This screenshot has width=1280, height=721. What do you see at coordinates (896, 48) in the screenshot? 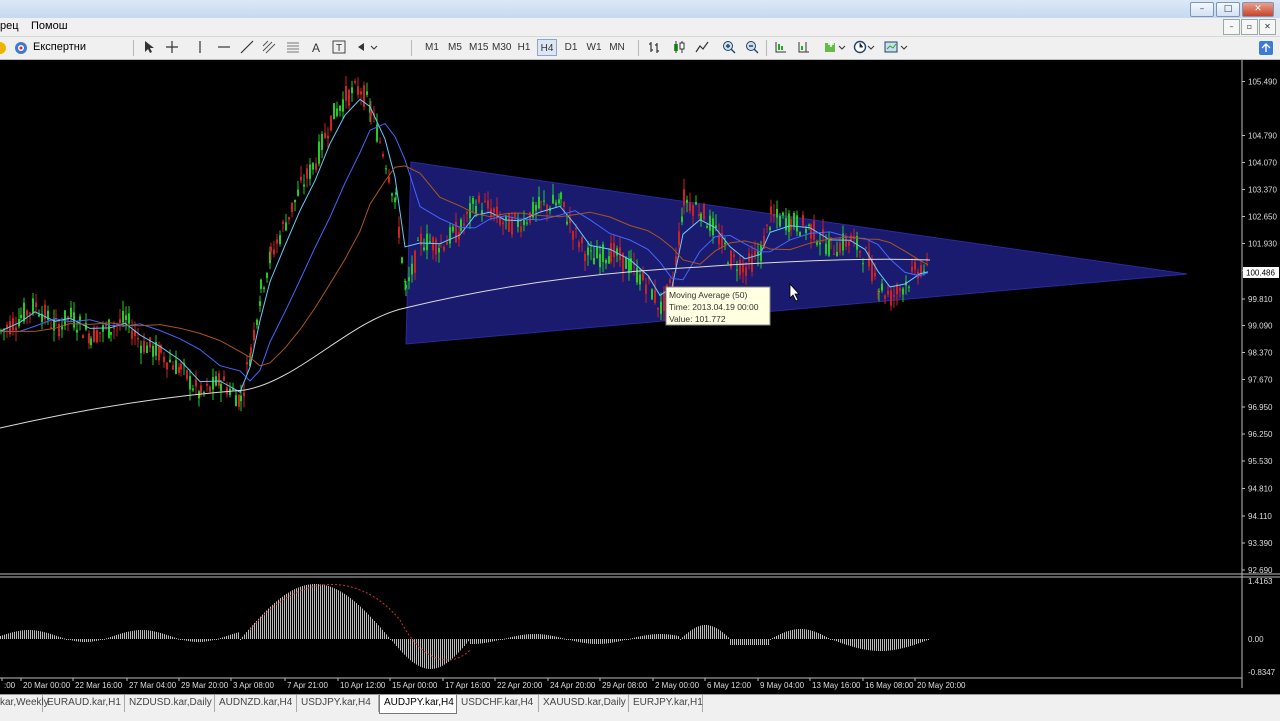
I see `templates-icon` at bounding box center [896, 48].